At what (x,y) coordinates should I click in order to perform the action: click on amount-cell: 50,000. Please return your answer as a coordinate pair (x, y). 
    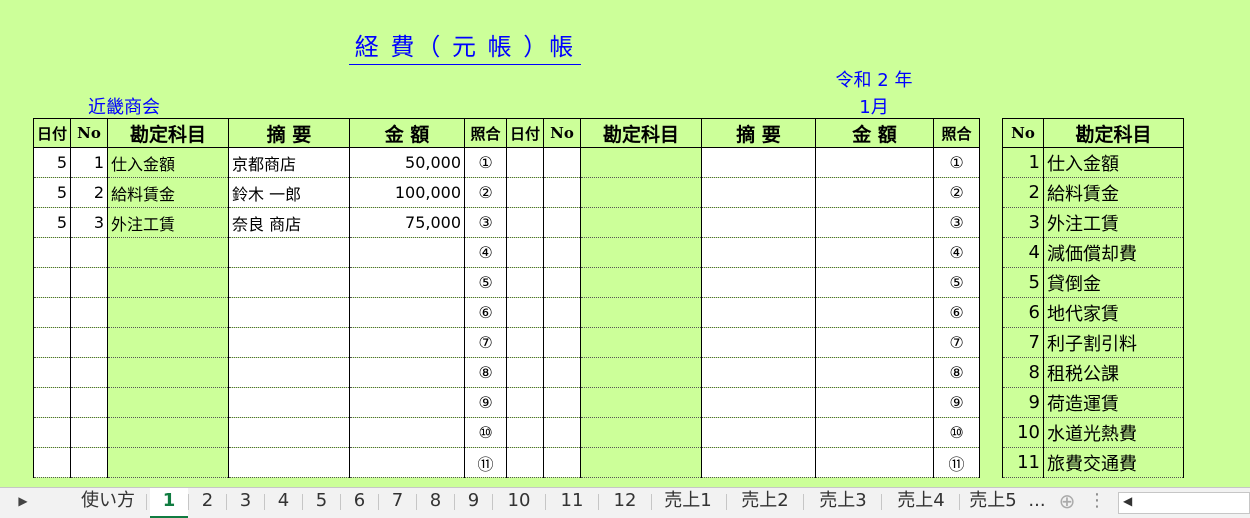
    Looking at the image, I should click on (407, 162).